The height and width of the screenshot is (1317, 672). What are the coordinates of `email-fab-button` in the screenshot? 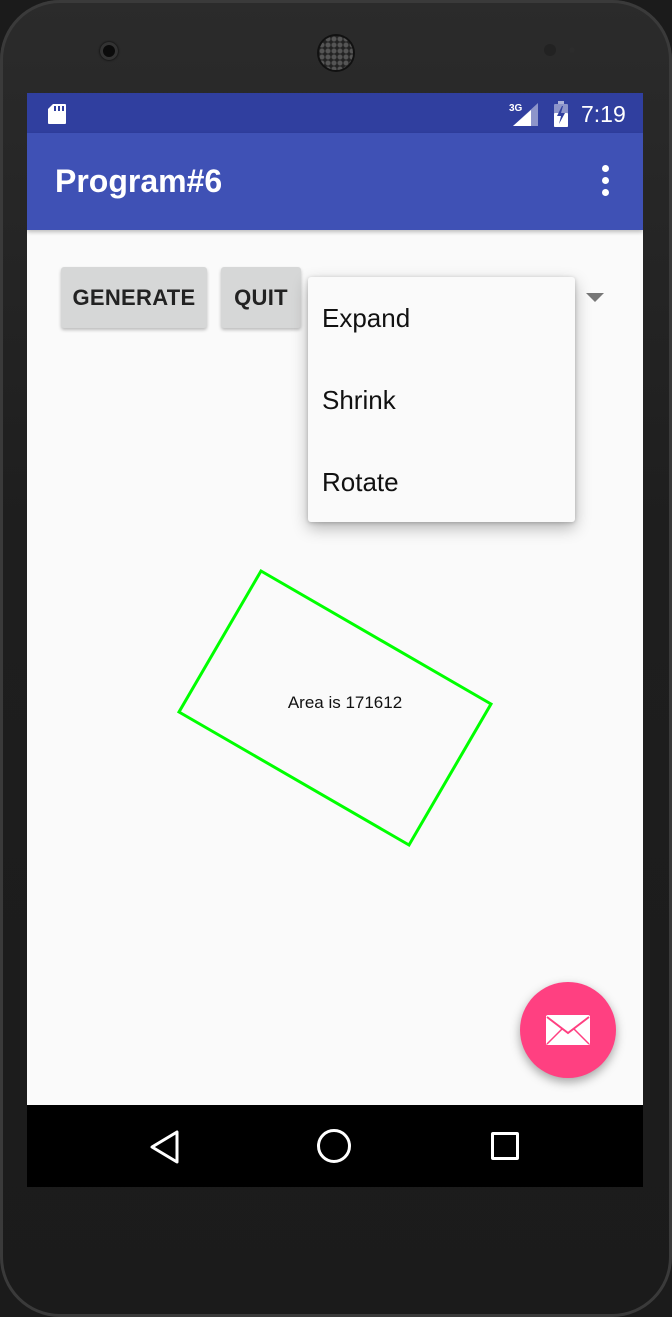 It's located at (568, 1030).